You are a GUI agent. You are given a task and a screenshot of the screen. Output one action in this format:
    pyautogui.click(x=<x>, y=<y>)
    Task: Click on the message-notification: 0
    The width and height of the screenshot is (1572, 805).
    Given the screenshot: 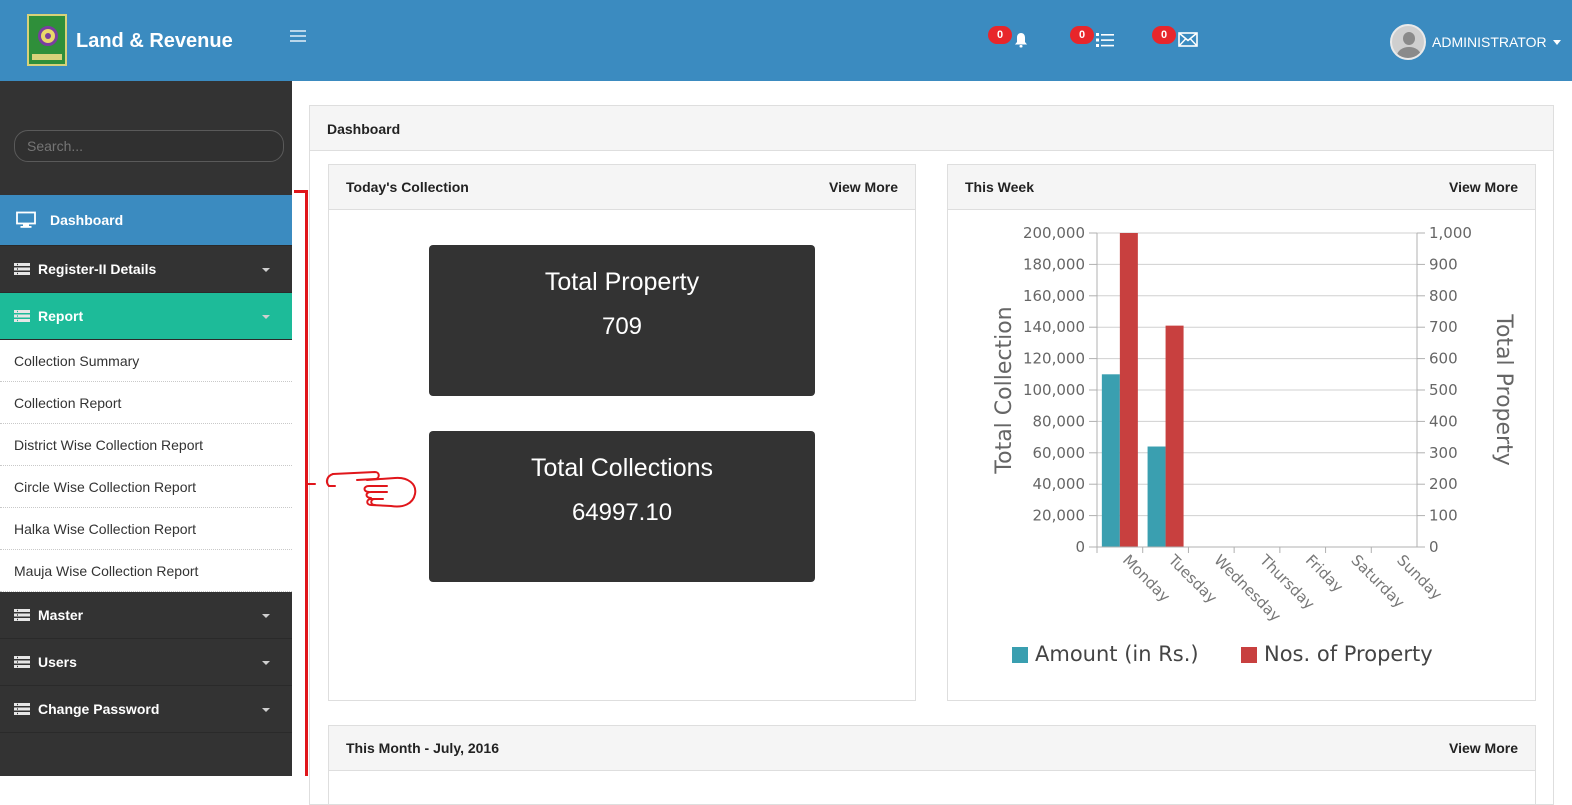 What is the action you would take?
    pyautogui.click(x=1175, y=36)
    